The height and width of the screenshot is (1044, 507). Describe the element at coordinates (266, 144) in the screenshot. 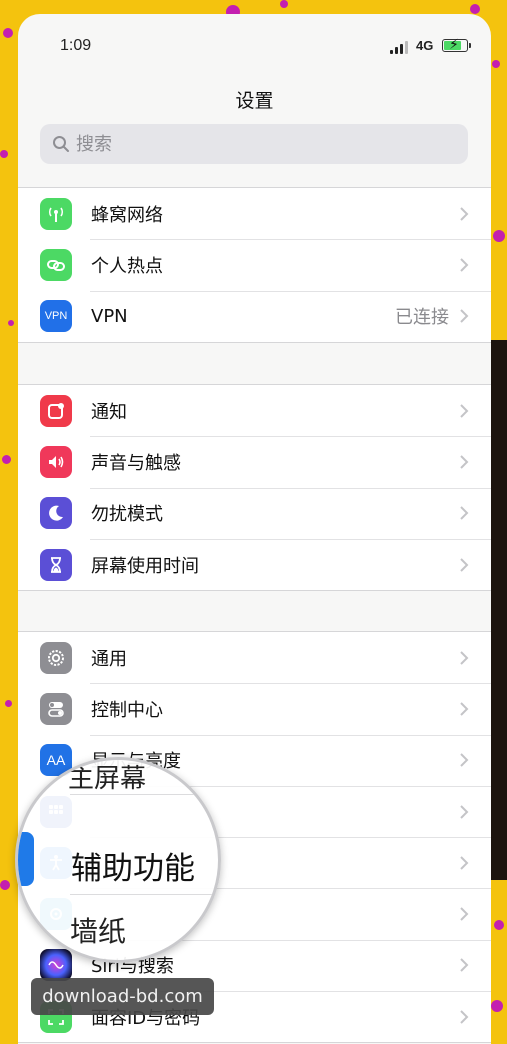

I see `search-input` at that location.